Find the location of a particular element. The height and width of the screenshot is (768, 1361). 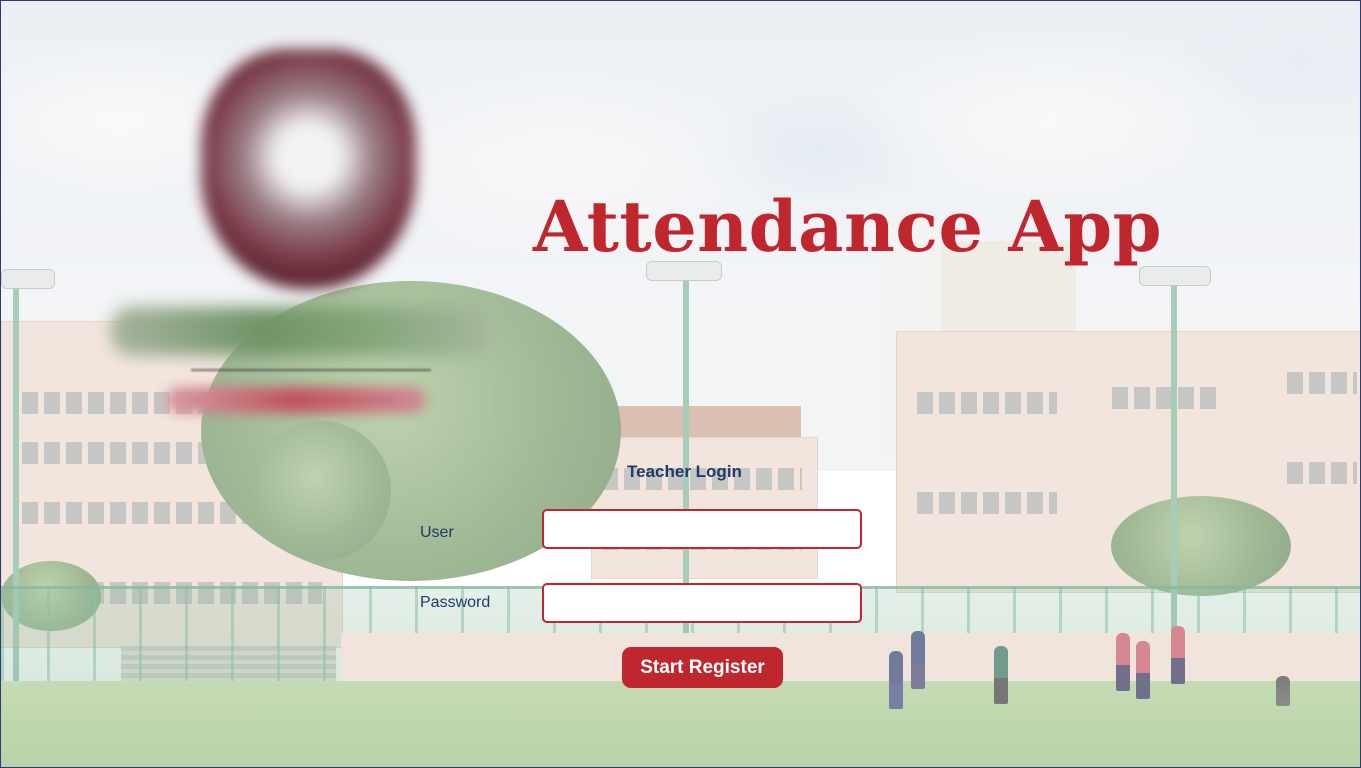

user-input is located at coordinates (702, 529).